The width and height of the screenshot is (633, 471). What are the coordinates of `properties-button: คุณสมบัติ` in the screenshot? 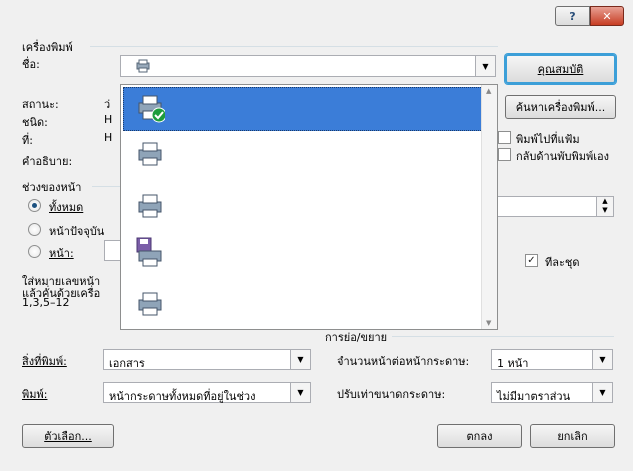 It's located at (560, 69).